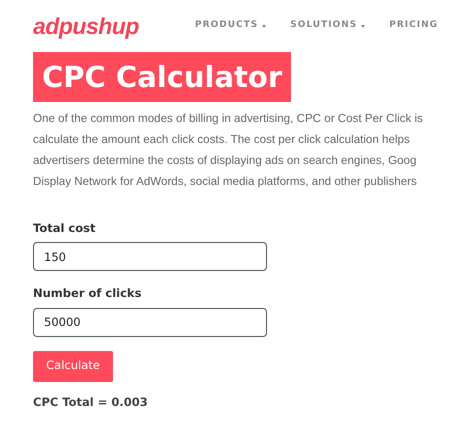 This screenshot has height=424, width=450. I want to click on result-text: CPC Total = 0.003, so click(90, 402).